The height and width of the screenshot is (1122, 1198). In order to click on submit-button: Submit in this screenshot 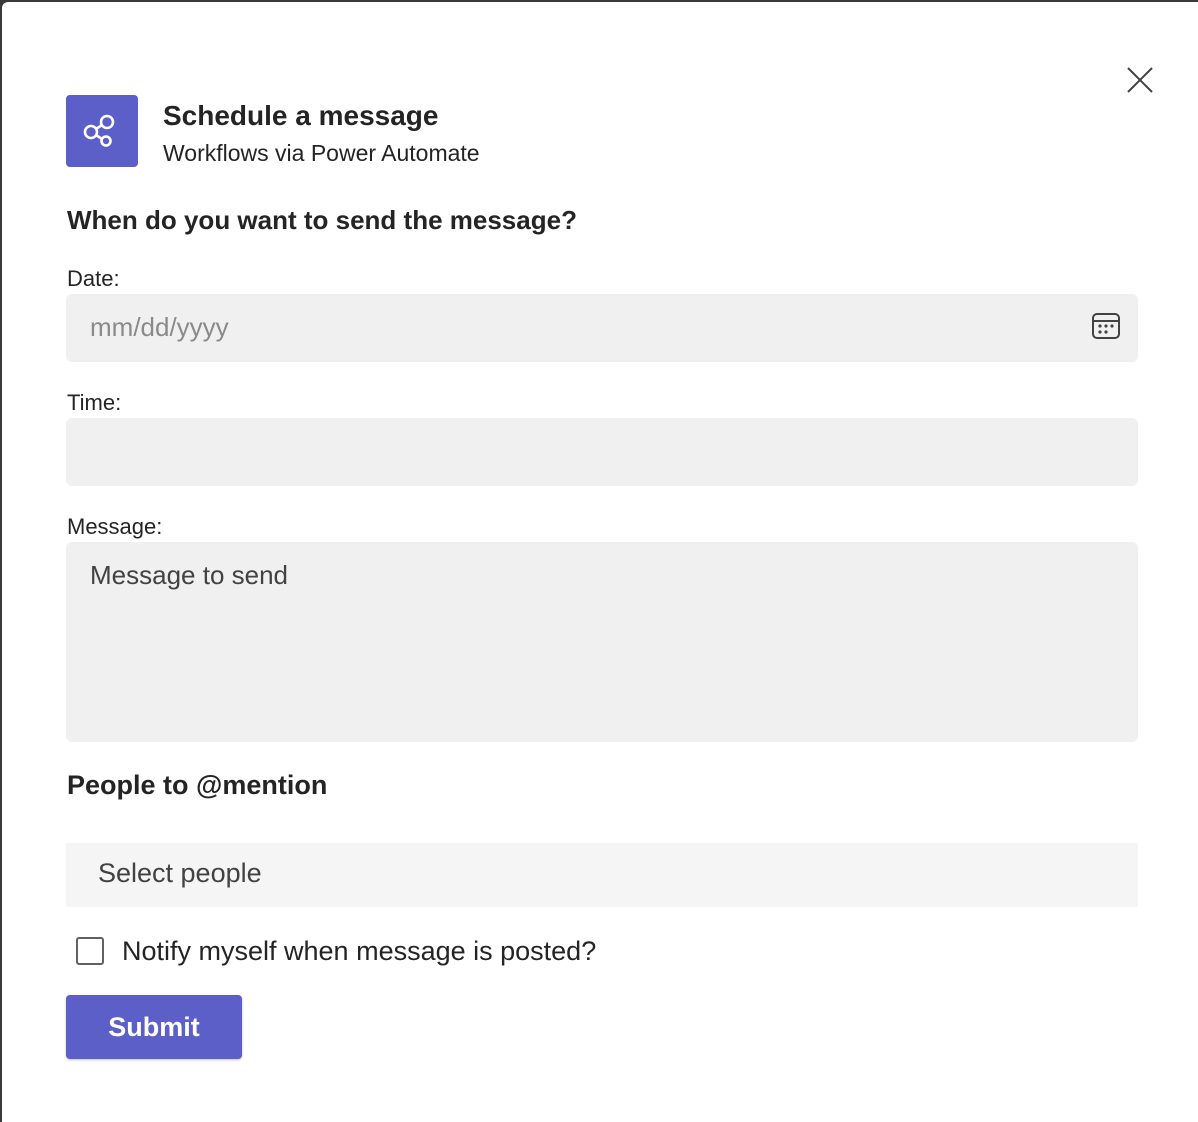, I will do `click(154, 1027)`.